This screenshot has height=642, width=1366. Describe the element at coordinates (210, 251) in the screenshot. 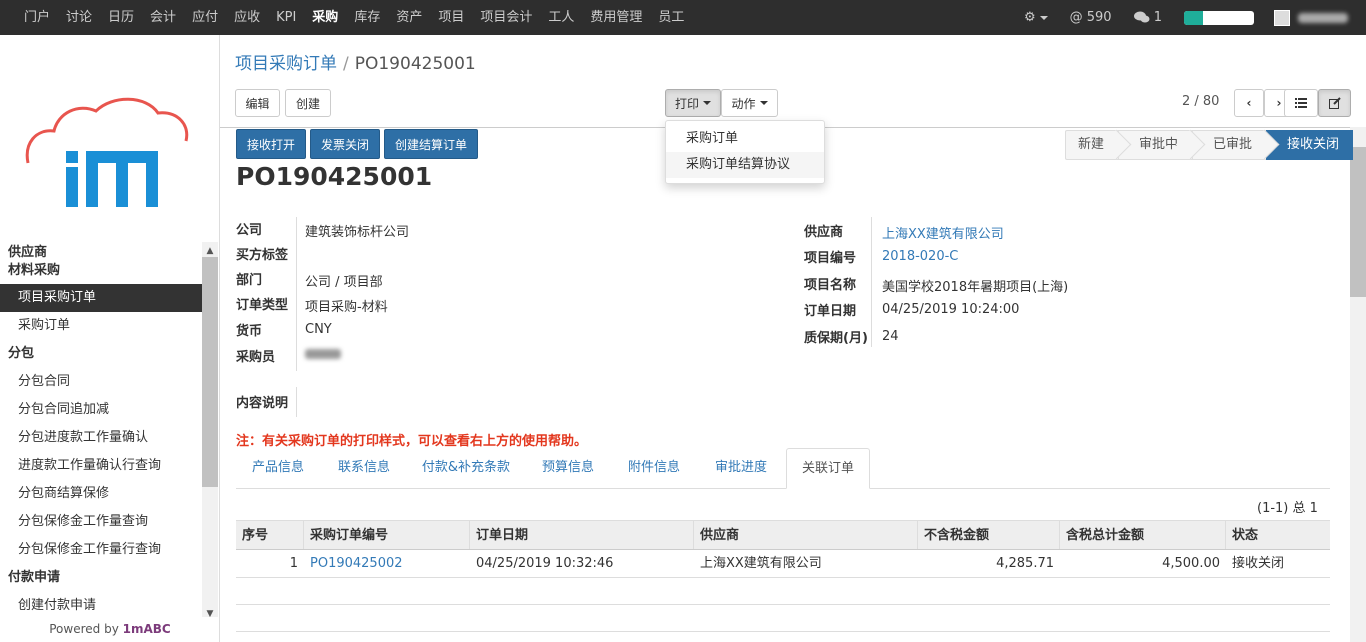

I see `scroll-up-icon: ▲` at that location.